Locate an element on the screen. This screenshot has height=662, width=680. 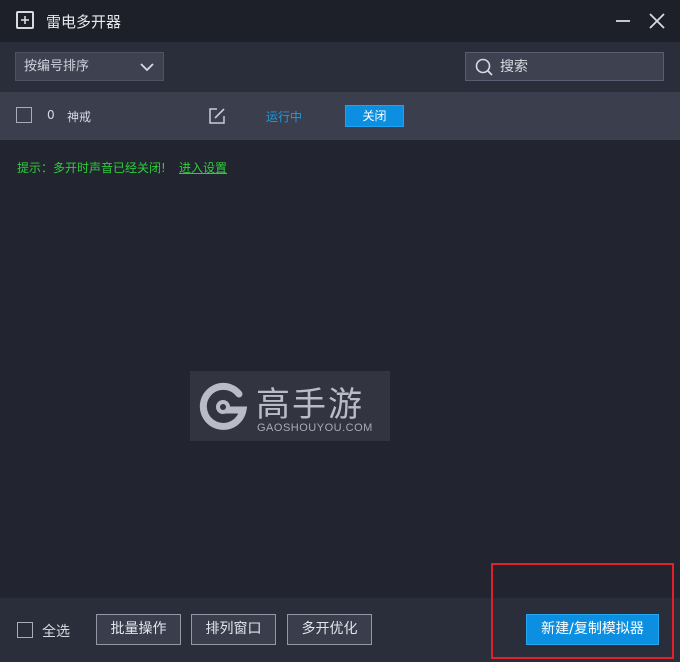
close-instance-button: 关闭 is located at coordinates (374, 116).